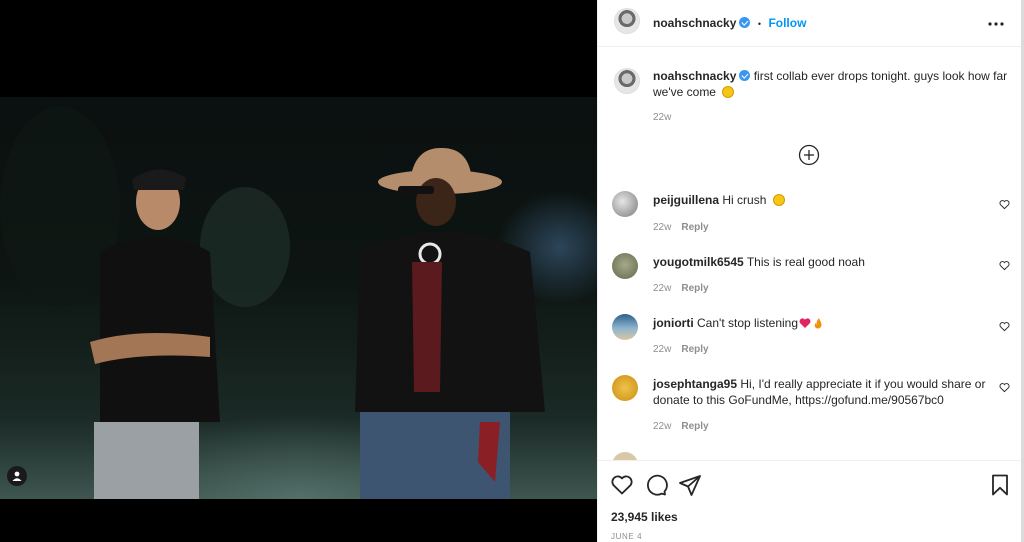 The width and height of the screenshot is (1024, 542). I want to click on heart-eyes-emoji-icon, so click(778, 200).